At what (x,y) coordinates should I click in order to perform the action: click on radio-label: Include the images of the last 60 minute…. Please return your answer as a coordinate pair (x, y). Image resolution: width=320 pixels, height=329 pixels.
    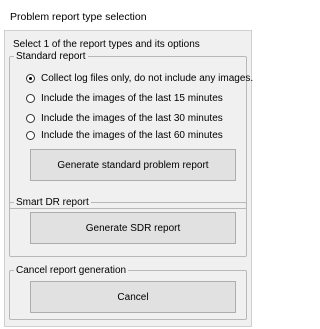
    Looking at the image, I should click on (132, 135).